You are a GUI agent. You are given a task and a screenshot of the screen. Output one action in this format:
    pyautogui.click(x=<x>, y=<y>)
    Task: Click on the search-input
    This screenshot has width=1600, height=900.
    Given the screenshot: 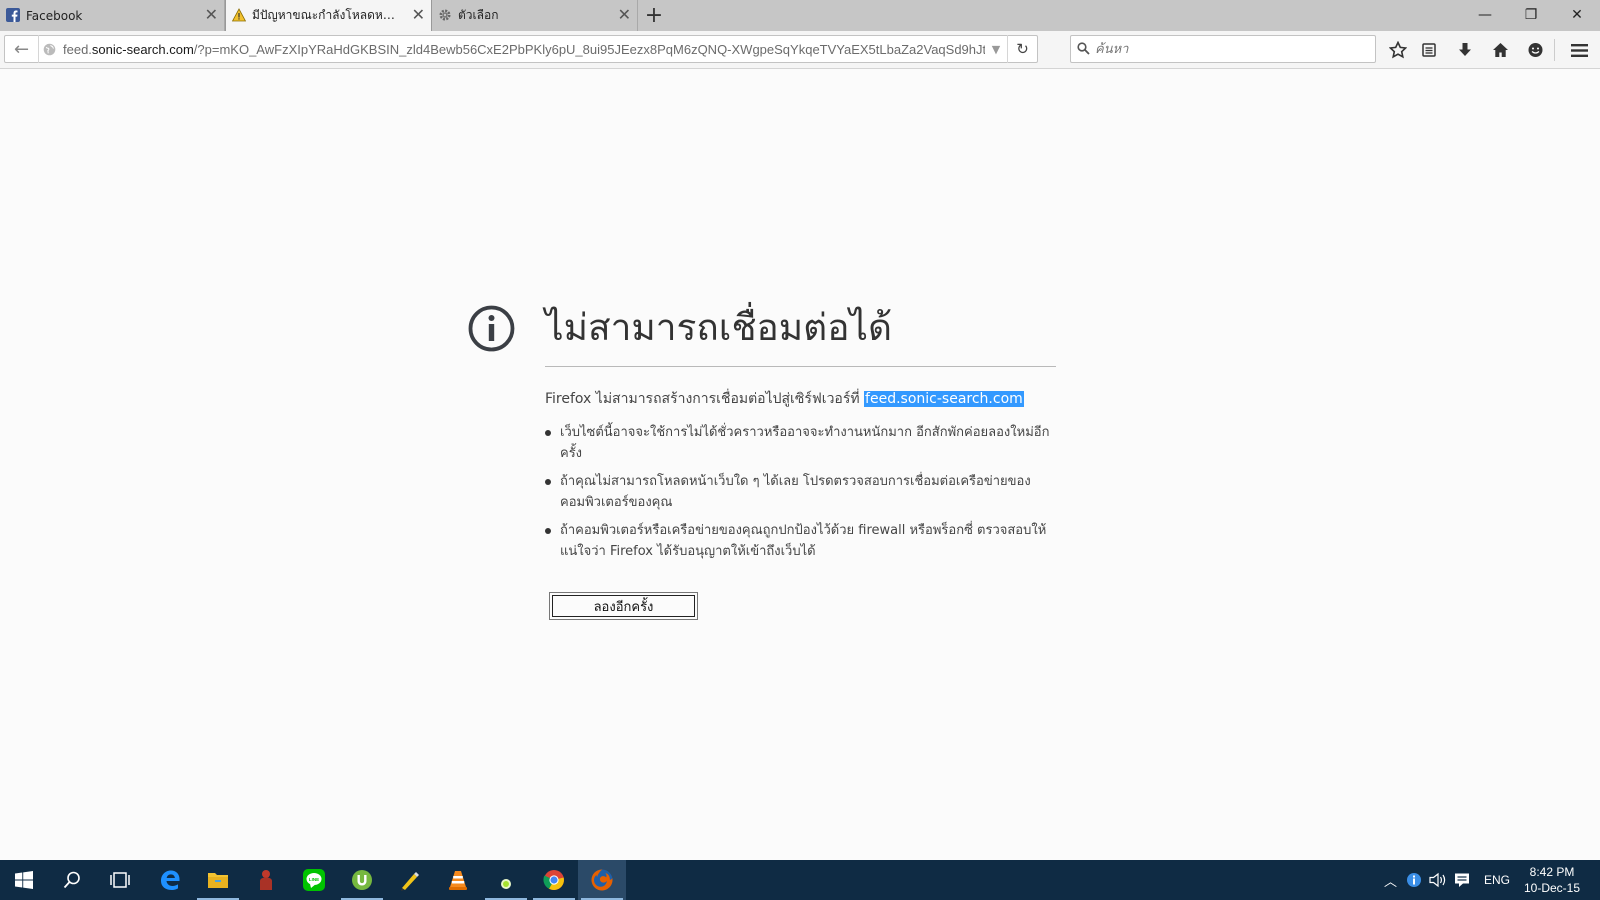 What is the action you would take?
    pyautogui.click(x=1230, y=49)
    